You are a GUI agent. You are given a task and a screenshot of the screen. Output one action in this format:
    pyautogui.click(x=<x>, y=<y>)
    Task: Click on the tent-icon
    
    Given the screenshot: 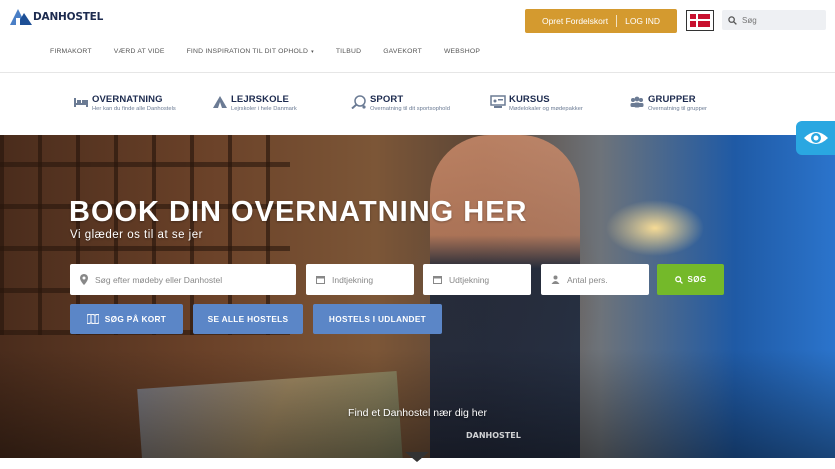 What is the action you would take?
    pyautogui.click(x=220, y=102)
    